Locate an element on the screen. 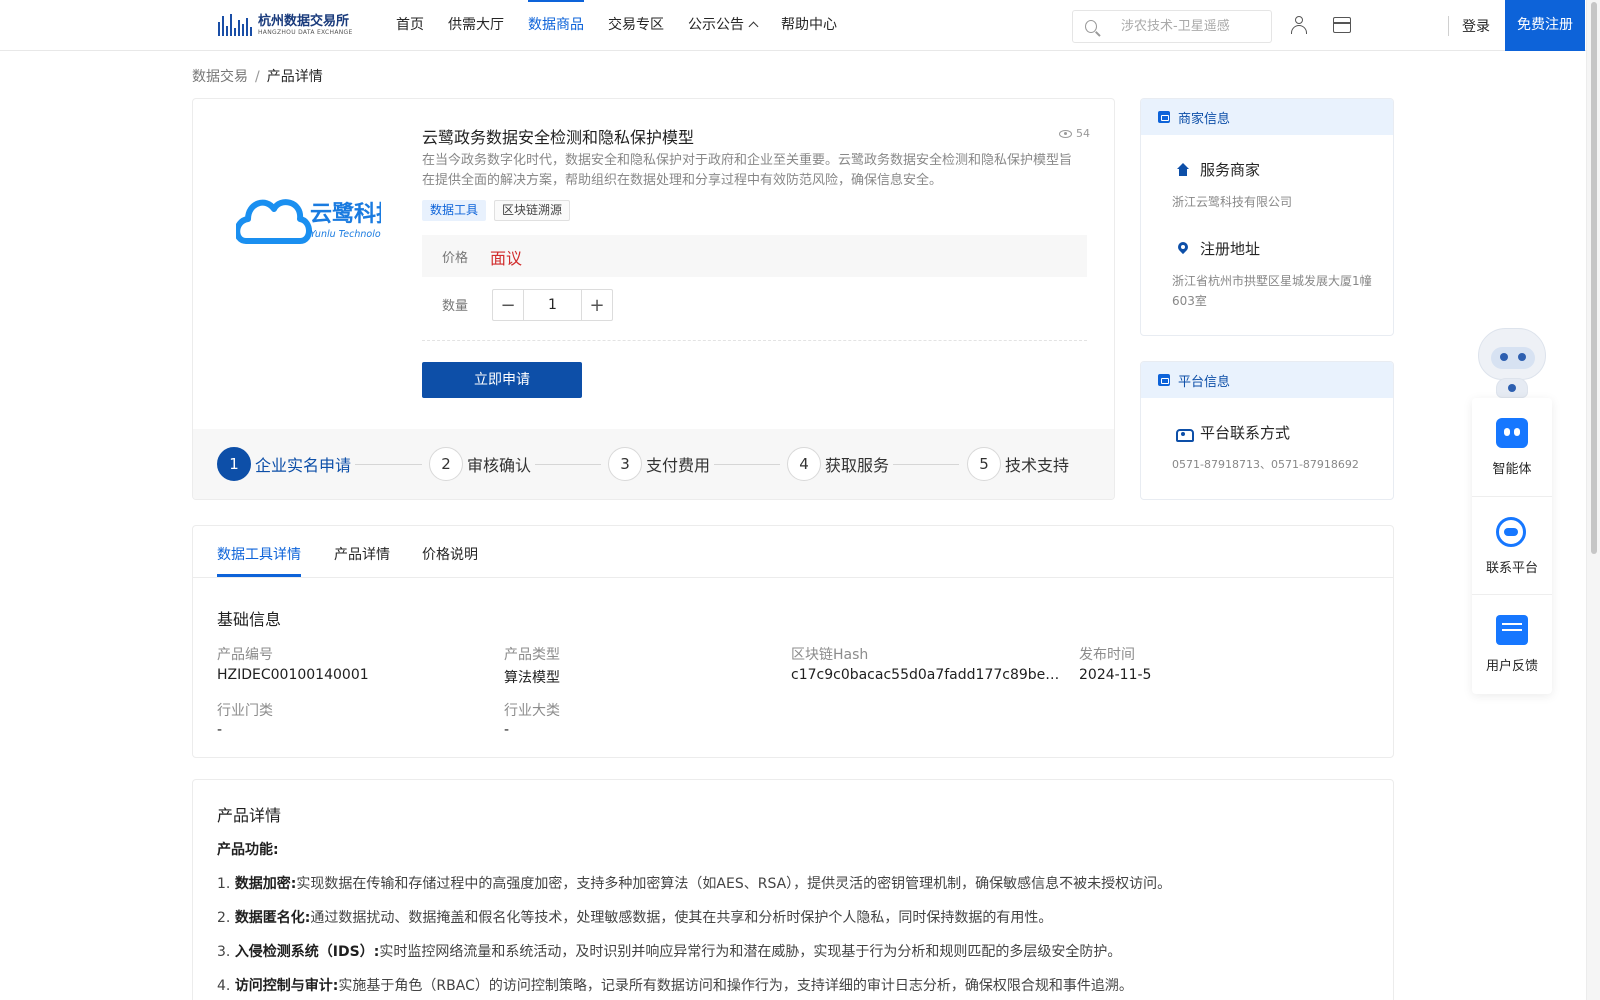 Image resolution: width=1600 pixels, height=1000 pixels. field-value-product-id: HZIDEC00100140001 is located at coordinates (293, 675).